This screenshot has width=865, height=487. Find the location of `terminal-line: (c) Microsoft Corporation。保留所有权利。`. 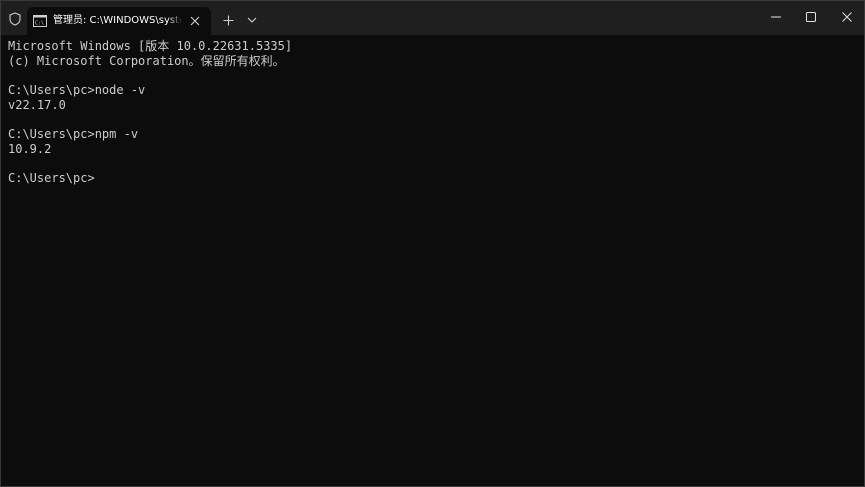

terminal-line: (c) Microsoft Corporation。保留所有权利。 is located at coordinates (146, 60).